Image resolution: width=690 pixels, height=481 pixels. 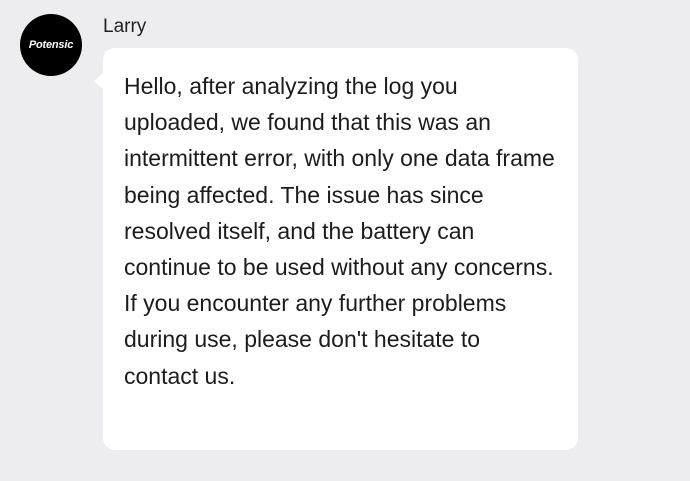 What do you see at coordinates (124, 27) in the screenshot?
I see `sender-name: Larry` at bounding box center [124, 27].